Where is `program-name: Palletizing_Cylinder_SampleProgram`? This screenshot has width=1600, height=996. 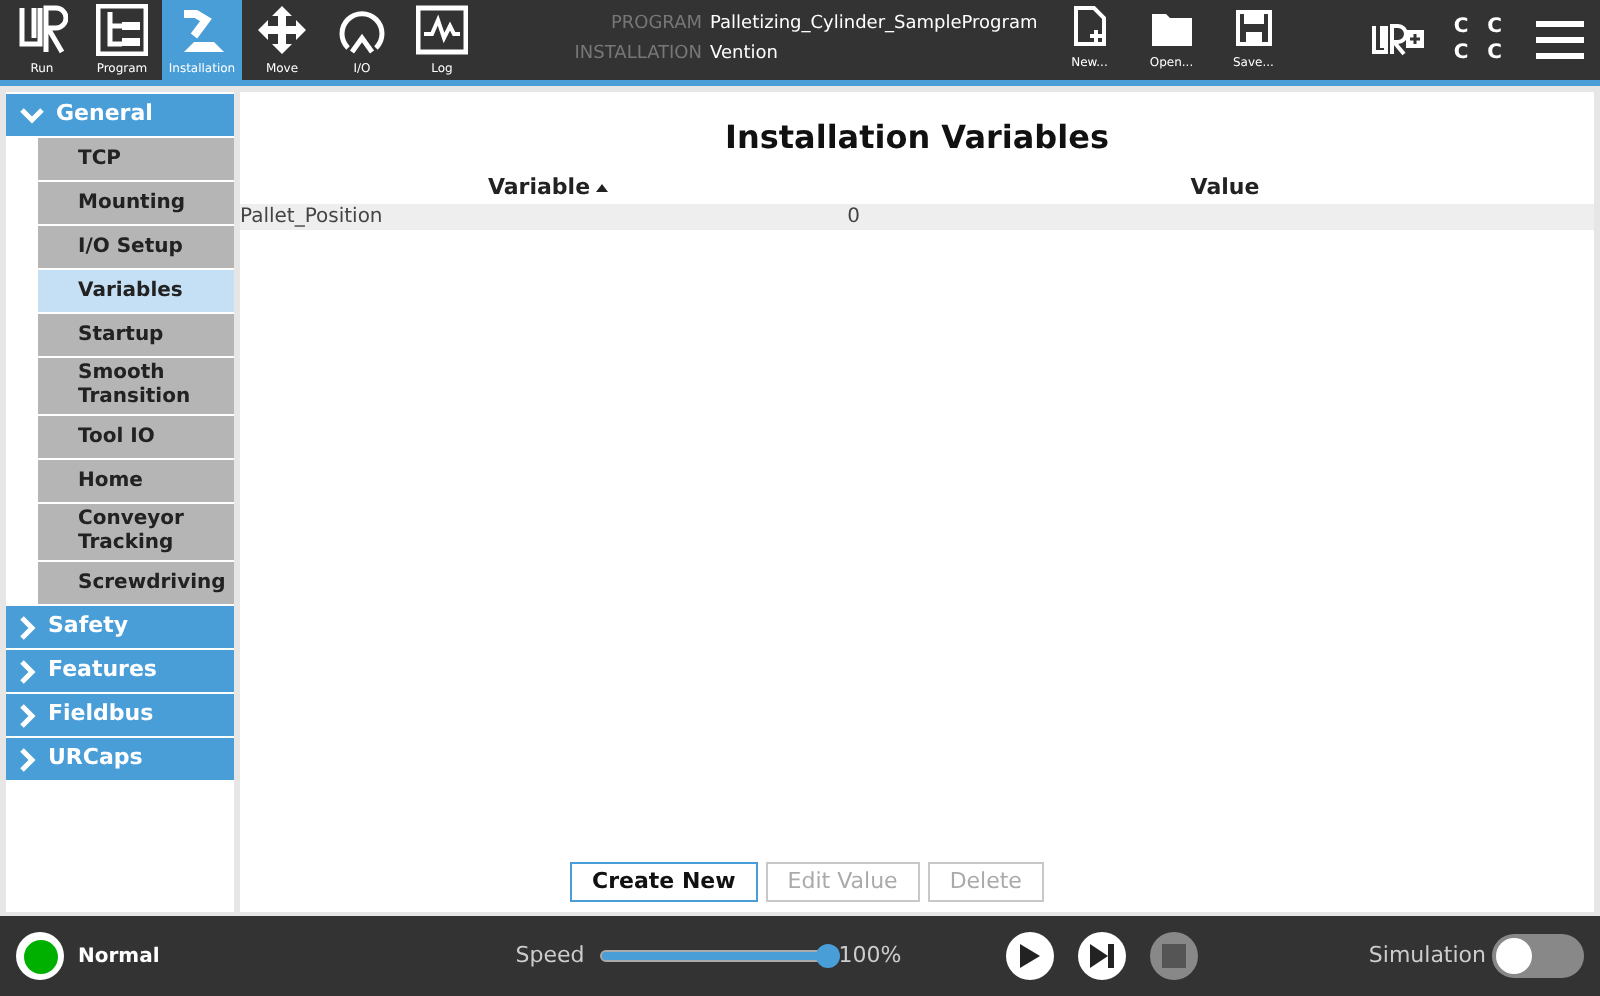 program-name: Palletizing_Cylinder_SampleProgram is located at coordinates (874, 25).